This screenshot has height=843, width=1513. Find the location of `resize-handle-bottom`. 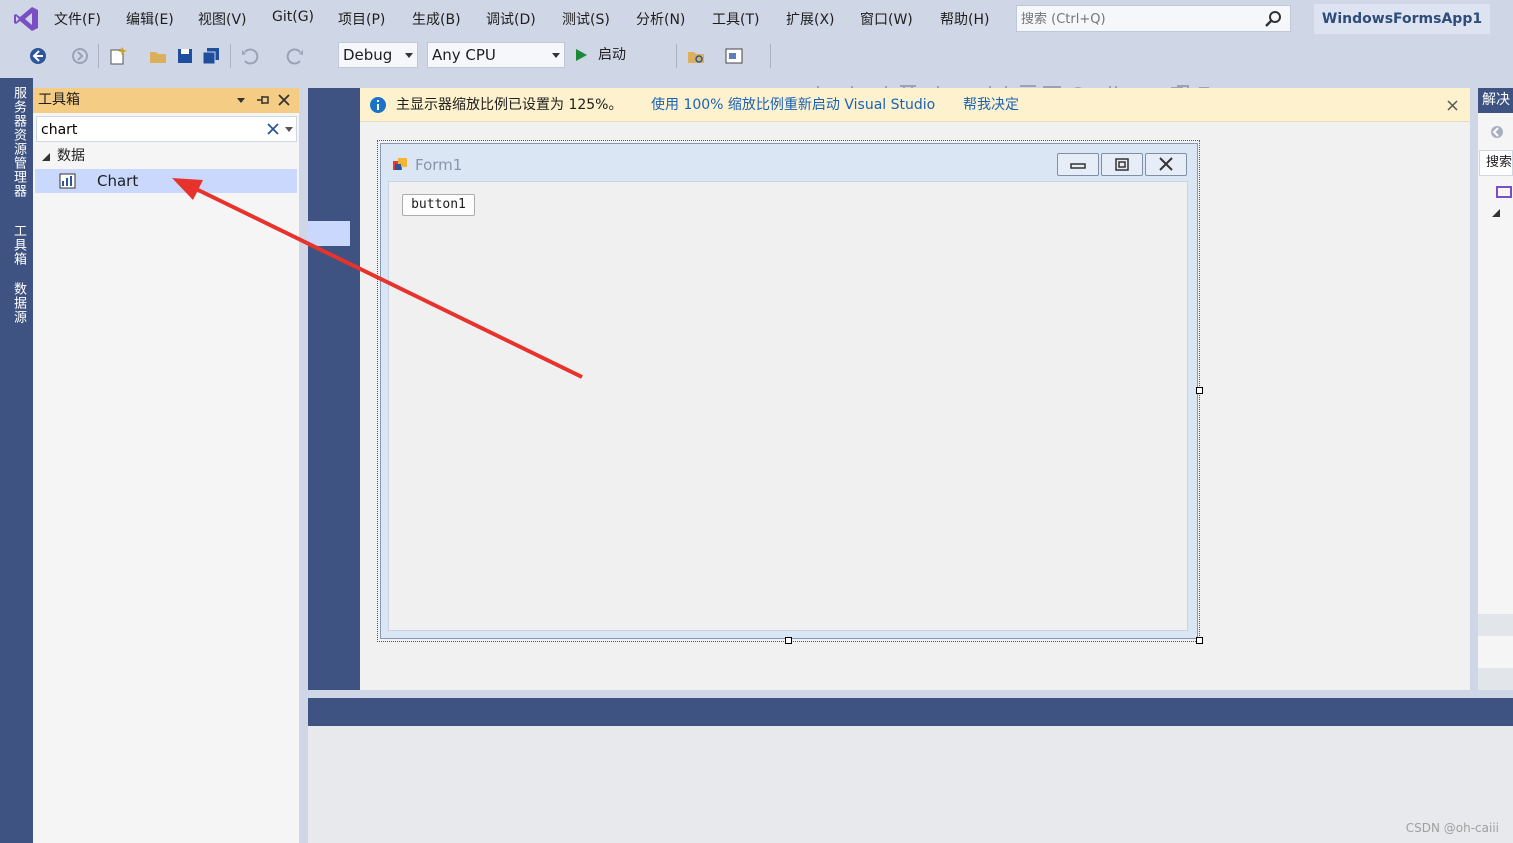

resize-handle-bottom is located at coordinates (788, 640).